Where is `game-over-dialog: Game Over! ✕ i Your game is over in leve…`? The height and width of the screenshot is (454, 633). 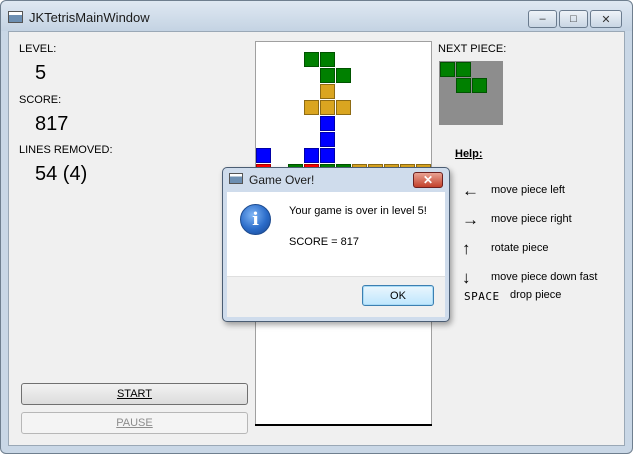
game-over-dialog: Game Over! ✕ i Your game is over in leve… is located at coordinates (336, 244).